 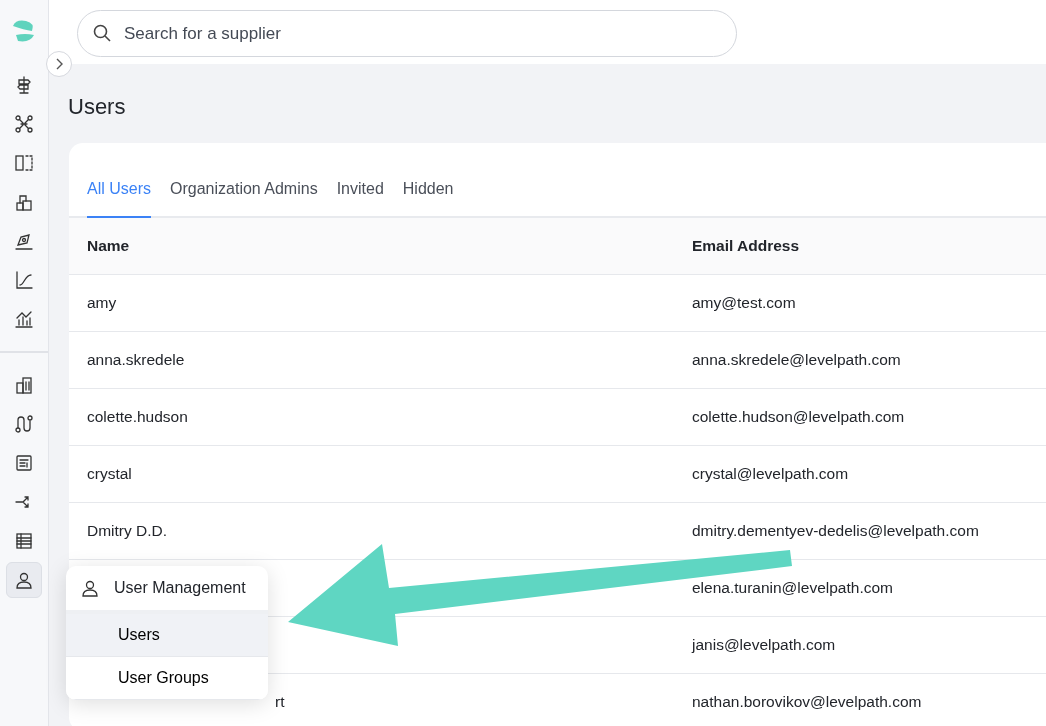 What do you see at coordinates (835, 531) in the screenshot?
I see `user-email: dmitry.dementyev-dedelis@levelpath.com` at bounding box center [835, 531].